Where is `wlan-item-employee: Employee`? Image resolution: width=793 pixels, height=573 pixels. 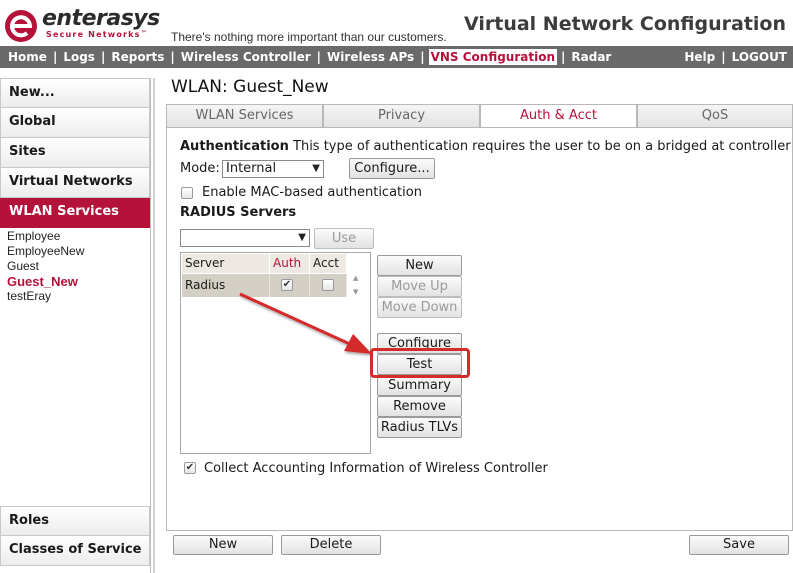 wlan-item-employee: Employee is located at coordinates (78, 236).